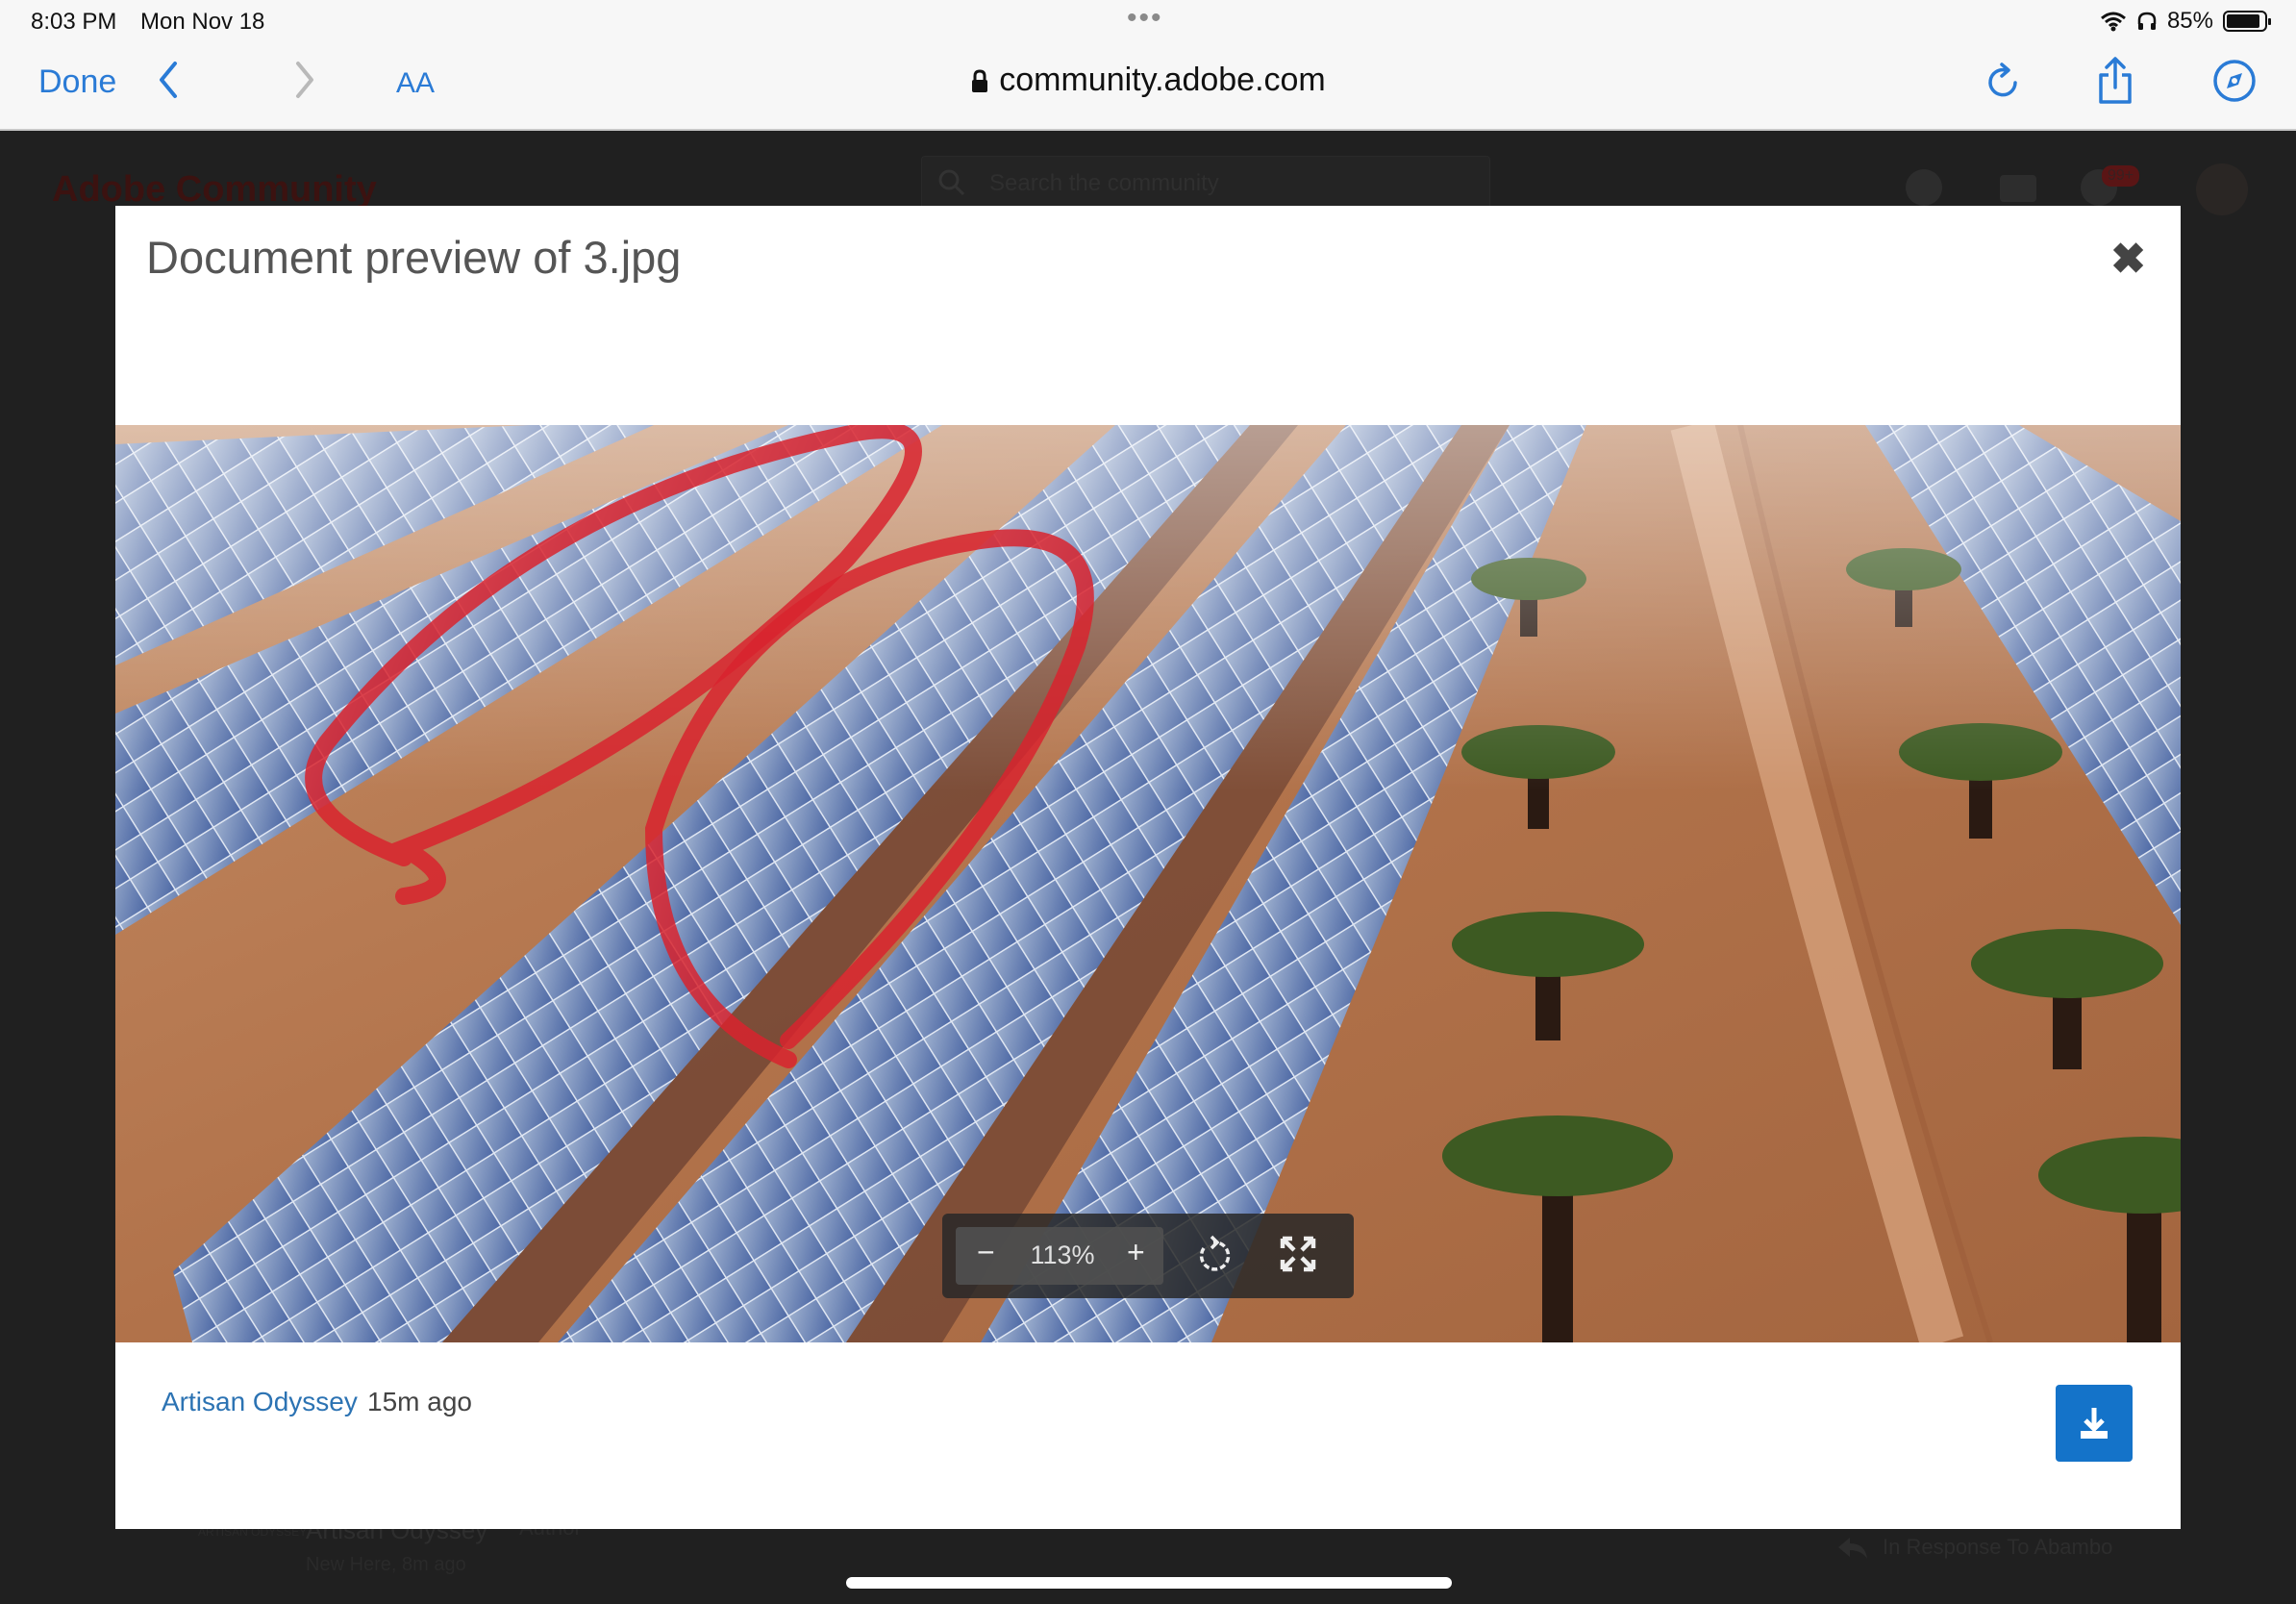 The width and height of the screenshot is (2296, 1604). I want to click on compass-button, so click(2234, 85).